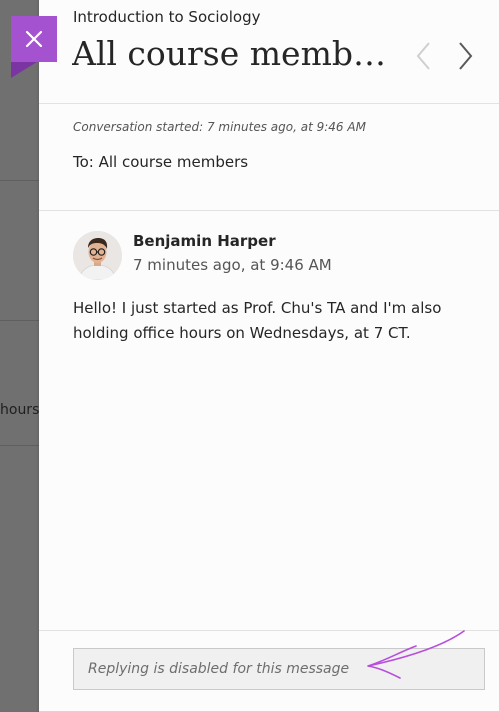 This screenshot has width=500, height=712. I want to click on next-button, so click(466, 56).